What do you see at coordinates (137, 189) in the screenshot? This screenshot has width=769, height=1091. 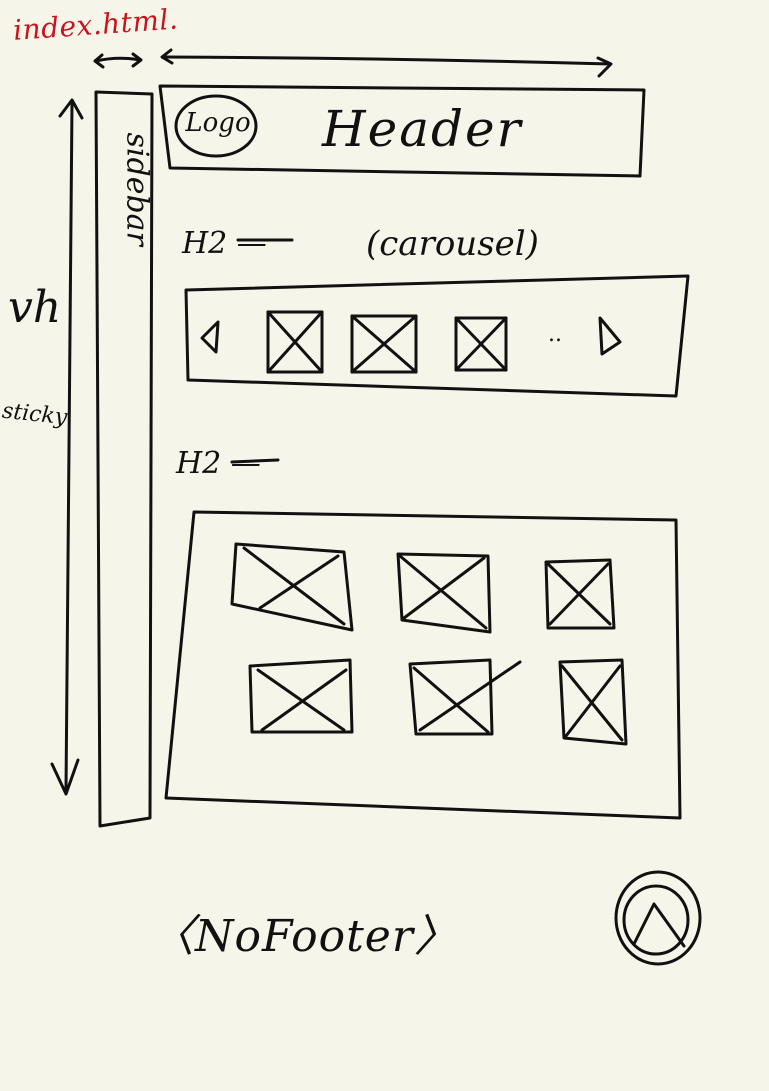 I see `sidebar-label: sidebar` at bounding box center [137, 189].